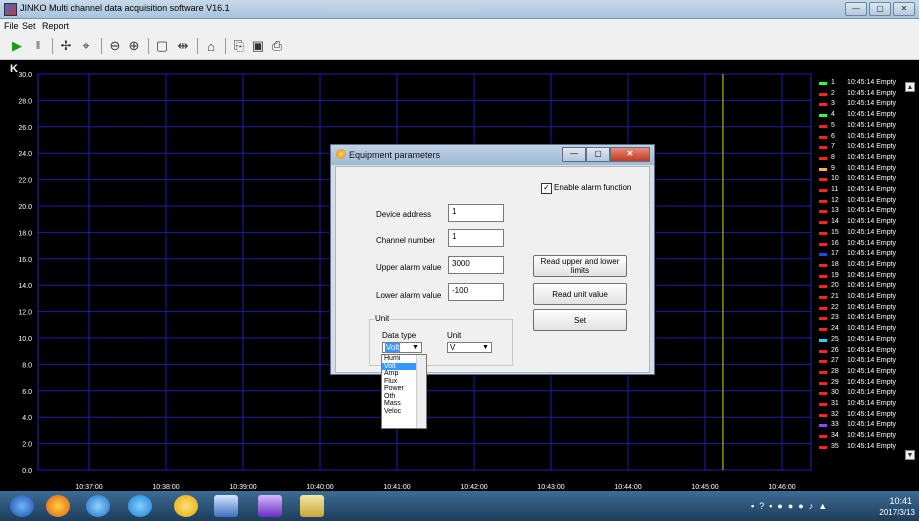 The width and height of the screenshot is (919, 521). Describe the element at coordinates (399, 366) in the screenshot. I see `data-type-option: Volt` at that location.